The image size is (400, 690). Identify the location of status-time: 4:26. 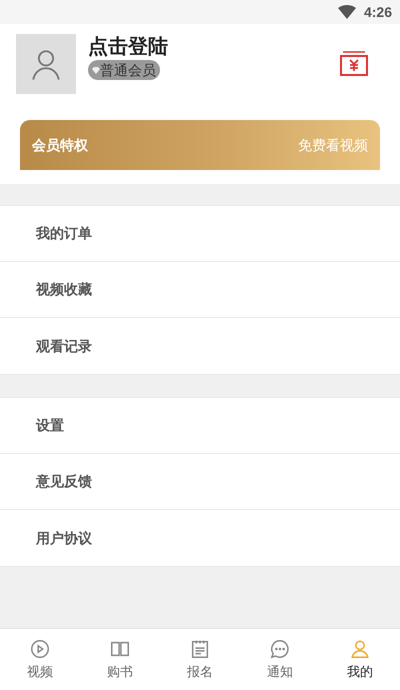
(378, 12).